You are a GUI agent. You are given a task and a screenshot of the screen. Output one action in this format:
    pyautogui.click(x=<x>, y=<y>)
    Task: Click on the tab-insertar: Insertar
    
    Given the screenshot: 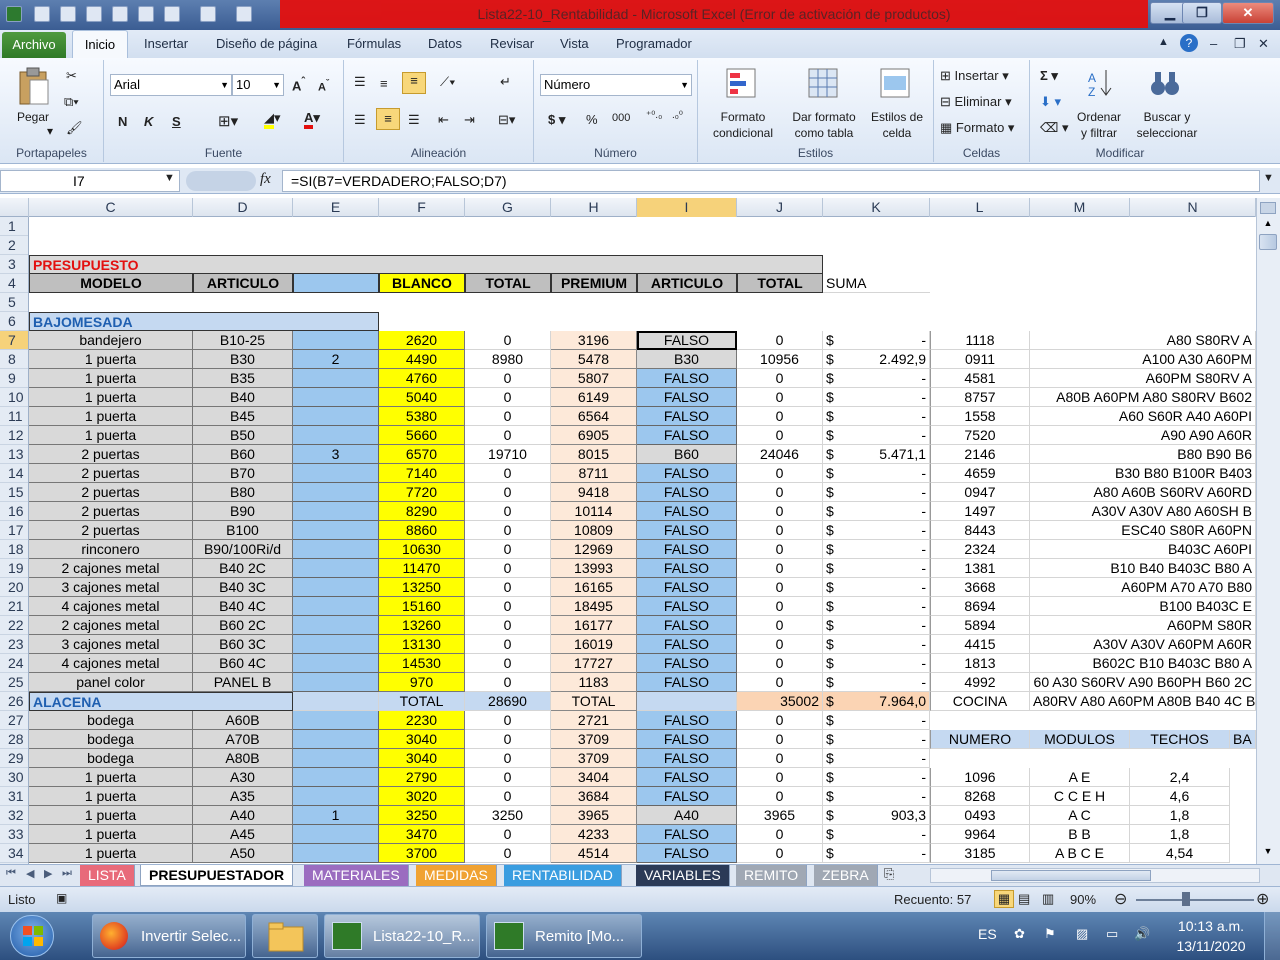 What is the action you would take?
    pyautogui.click(x=166, y=43)
    